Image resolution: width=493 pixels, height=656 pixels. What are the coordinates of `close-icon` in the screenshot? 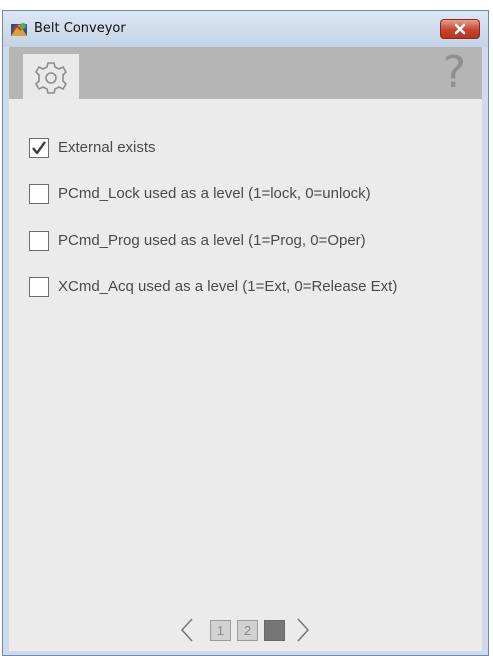 It's located at (460, 29).